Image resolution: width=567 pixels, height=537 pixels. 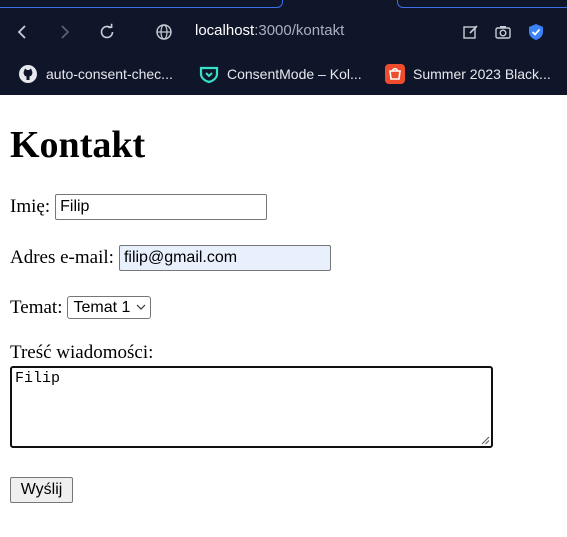 I want to click on url-host: localhost, so click(x=225, y=30).